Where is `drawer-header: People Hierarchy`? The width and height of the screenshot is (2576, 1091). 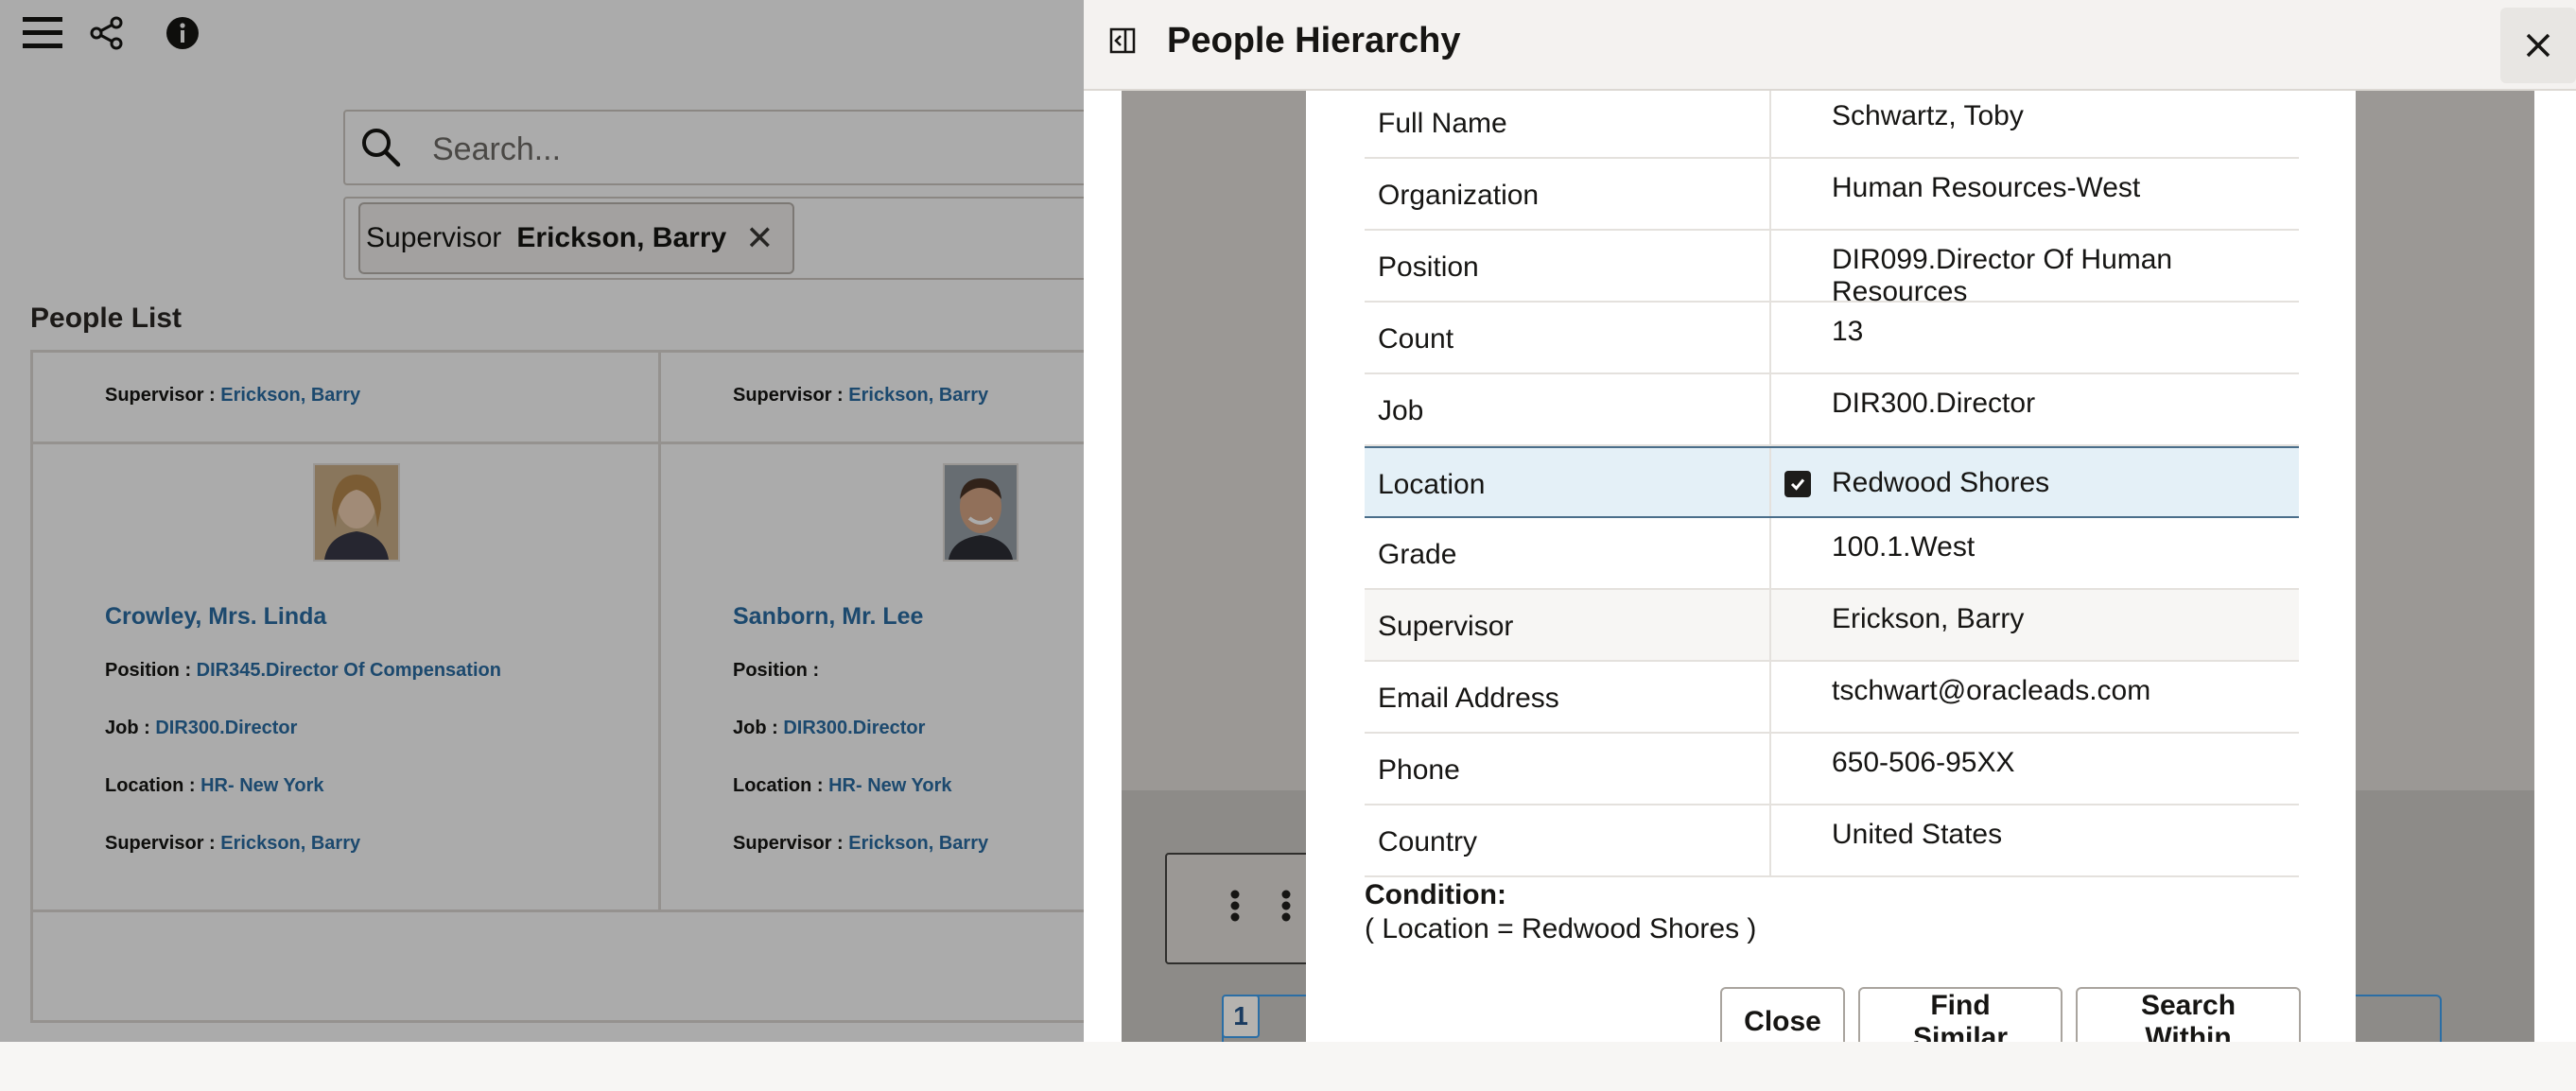 drawer-header: People Hierarchy is located at coordinates (1830, 45).